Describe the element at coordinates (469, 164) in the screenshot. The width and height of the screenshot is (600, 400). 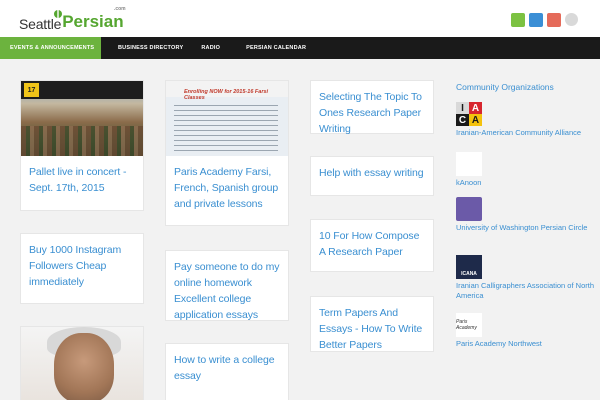
I see `kanoon-logo` at that location.